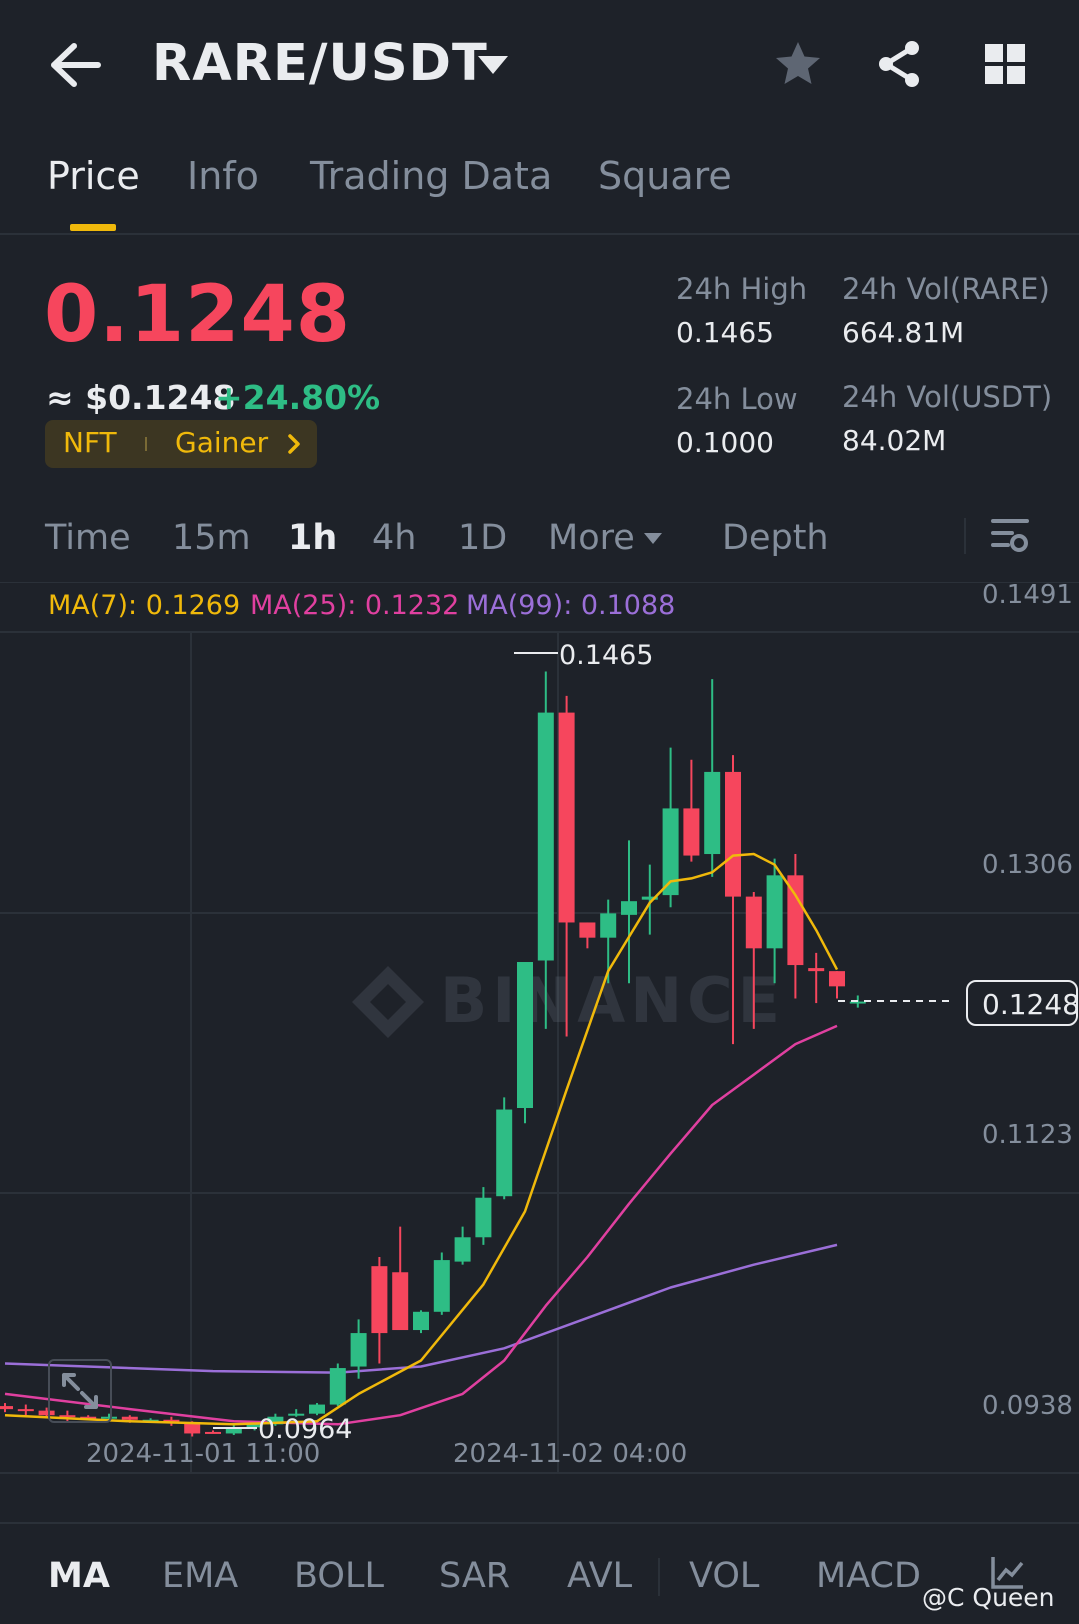 Image resolution: width=1079 pixels, height=1624 pixels. Describe the element at coordinates (421, 1308) in the screenshot. I see `ma99-line` at that location.